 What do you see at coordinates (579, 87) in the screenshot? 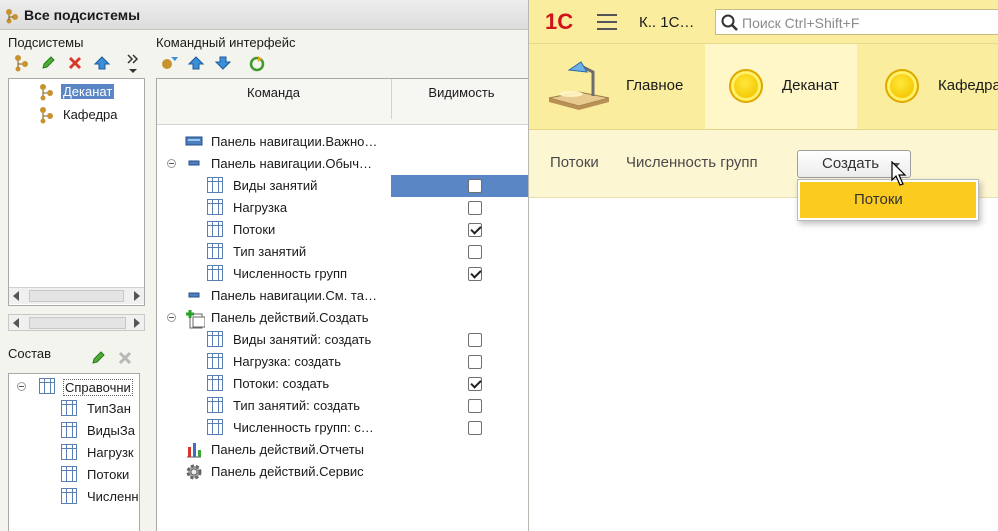
I see `desk-lamp-icon` at bounding box center [579, 87].